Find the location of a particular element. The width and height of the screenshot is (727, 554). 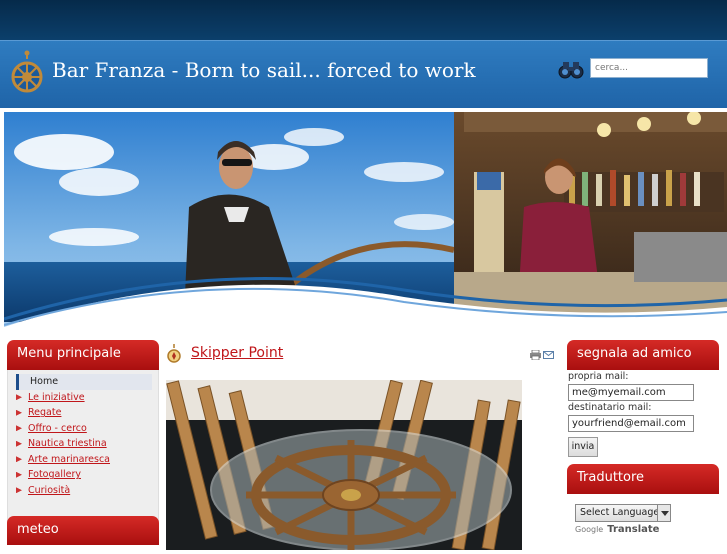

ship-wheel-logo-icon is located at coordinates (27, 71).